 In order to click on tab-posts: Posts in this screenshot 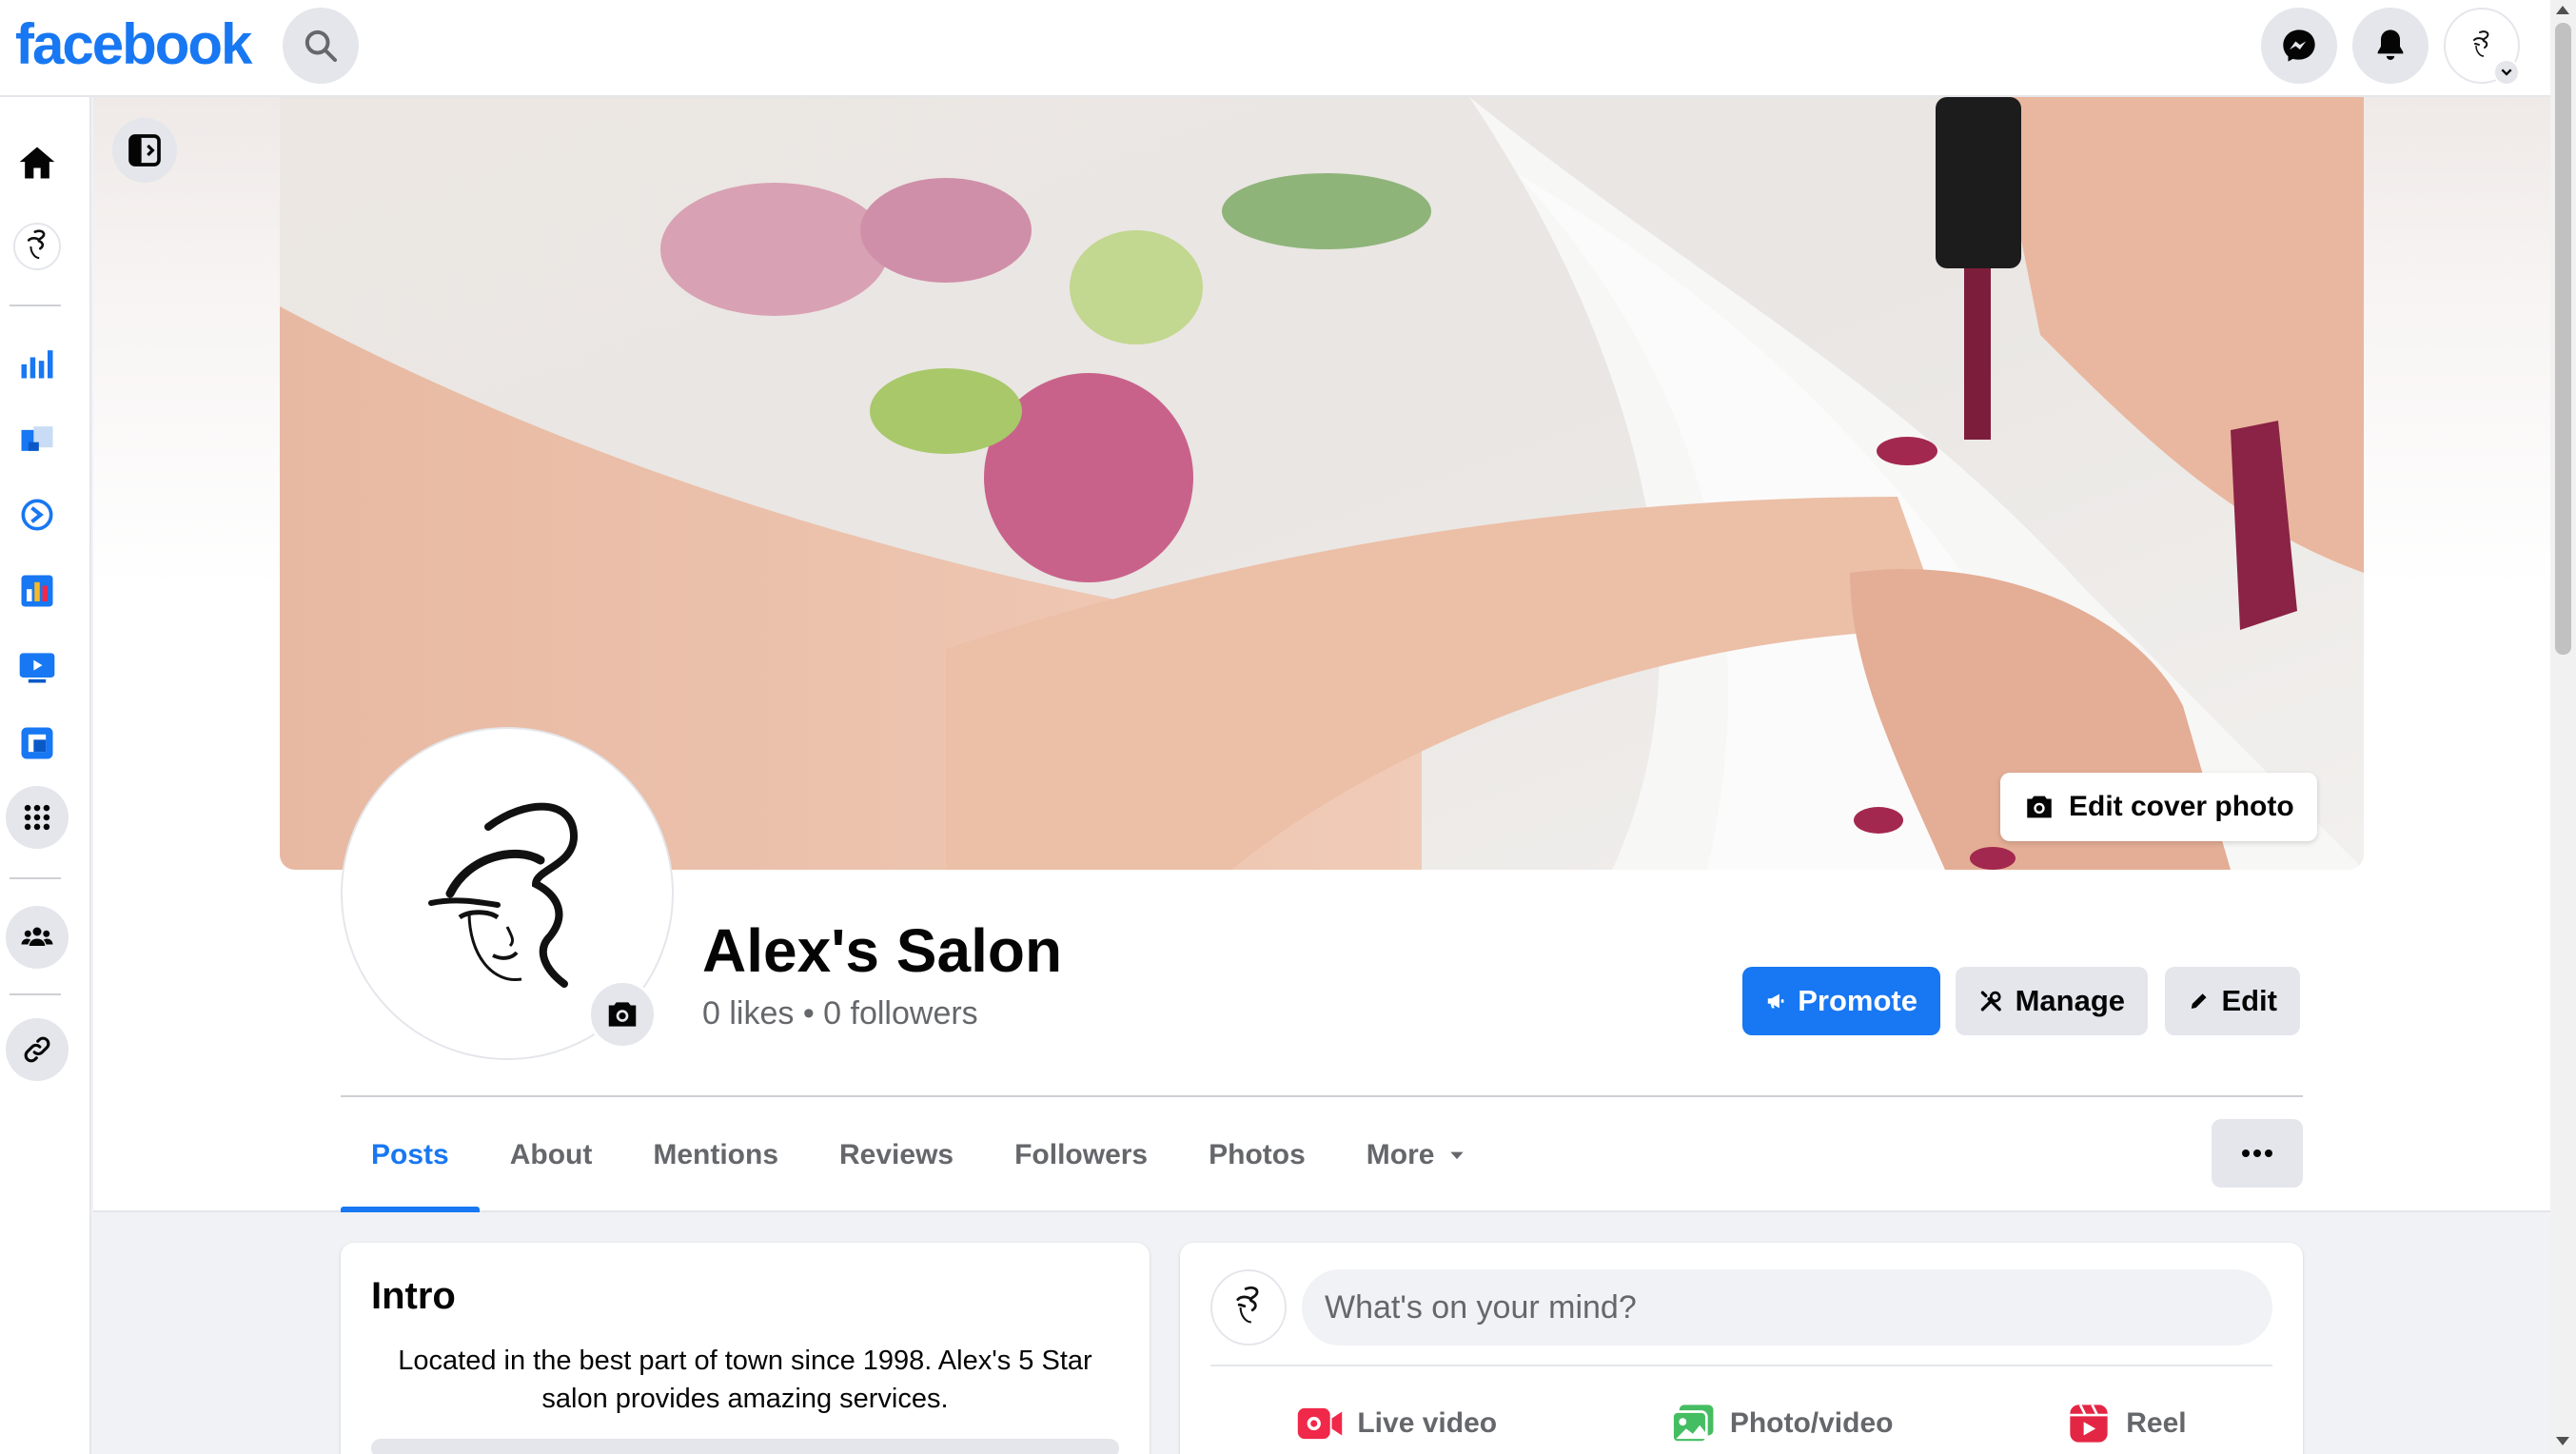, I will do `click(410, 1155)`.